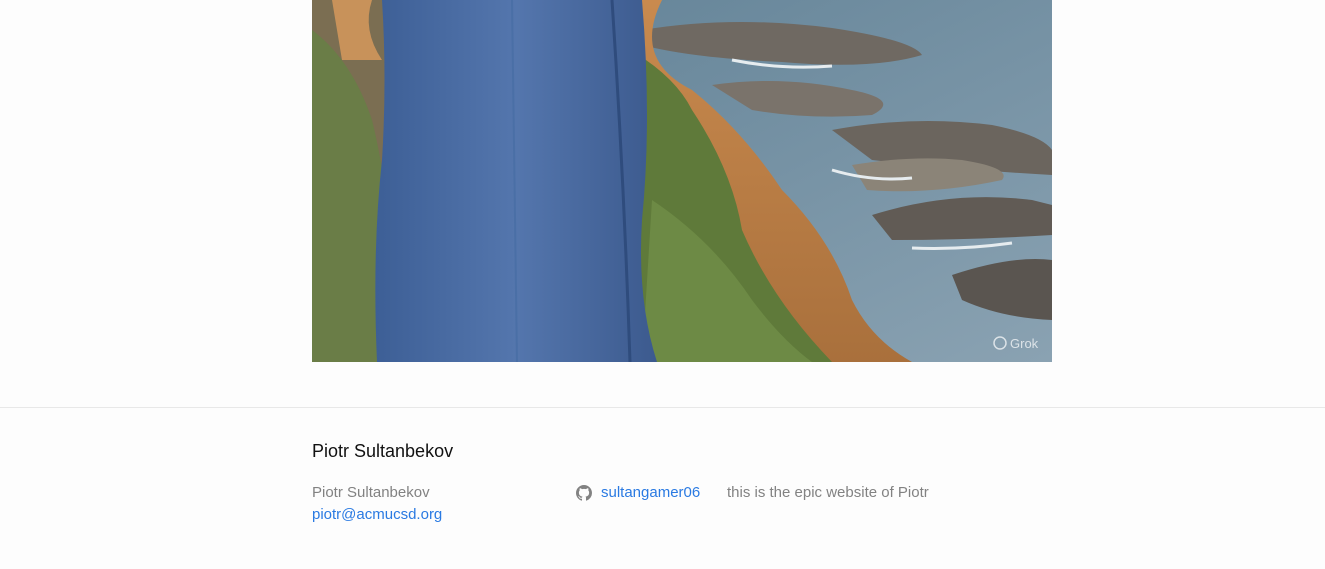 This screenshot has width=1325, height=569. What do you see at coordinates (1024, 343) in the screenshot?
I see `photo-watermark: Grok` at bounding box center [1024, 343].